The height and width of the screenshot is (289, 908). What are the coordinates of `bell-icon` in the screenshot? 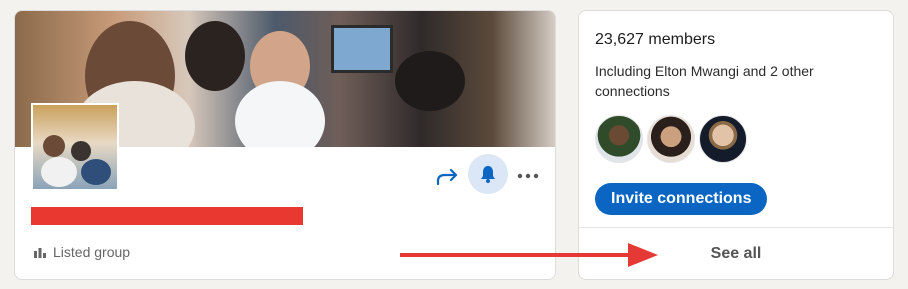 It's located at (488, 174).